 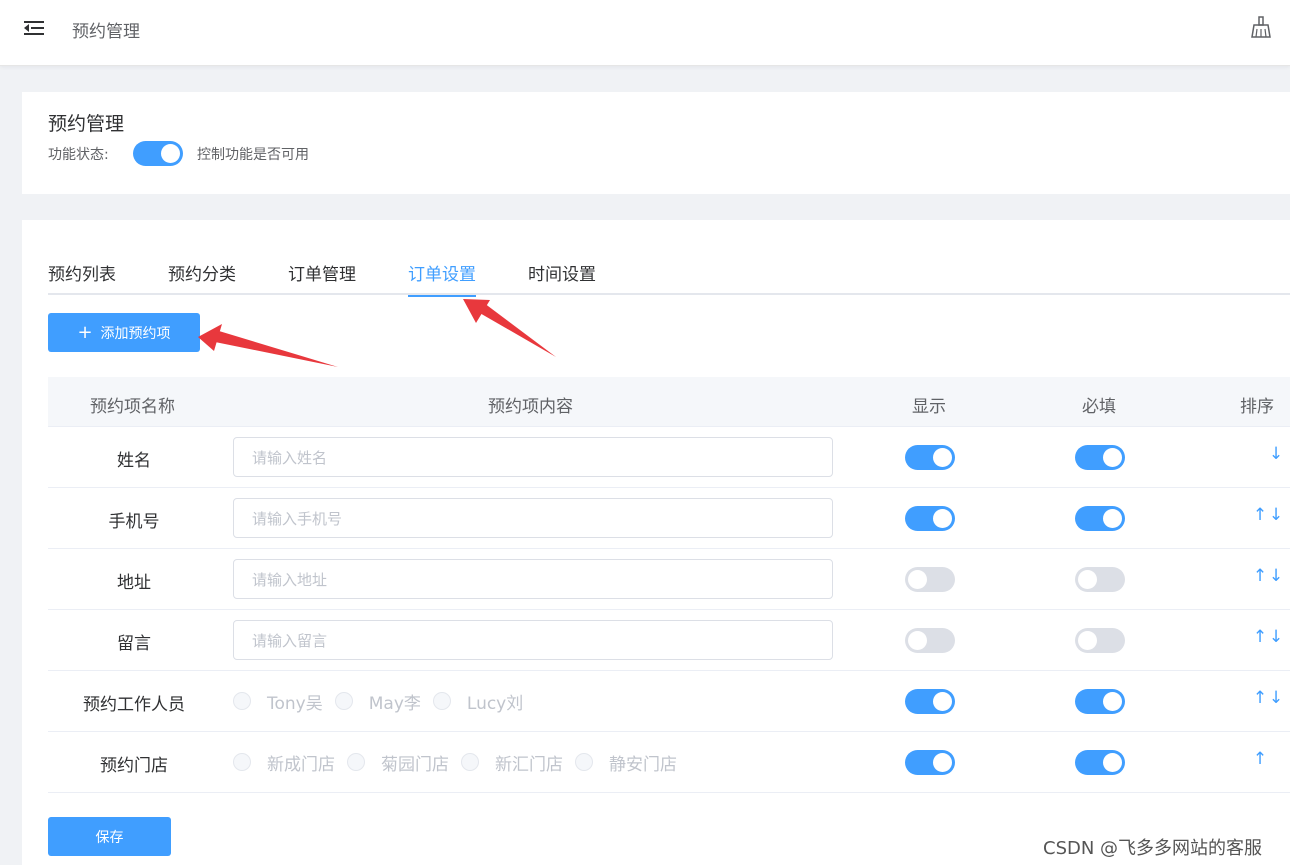 What do you see at coordinates (1271, 759) in the screenshot?
I see `sort-controls: ↑` at bounding box center [1271, 759].